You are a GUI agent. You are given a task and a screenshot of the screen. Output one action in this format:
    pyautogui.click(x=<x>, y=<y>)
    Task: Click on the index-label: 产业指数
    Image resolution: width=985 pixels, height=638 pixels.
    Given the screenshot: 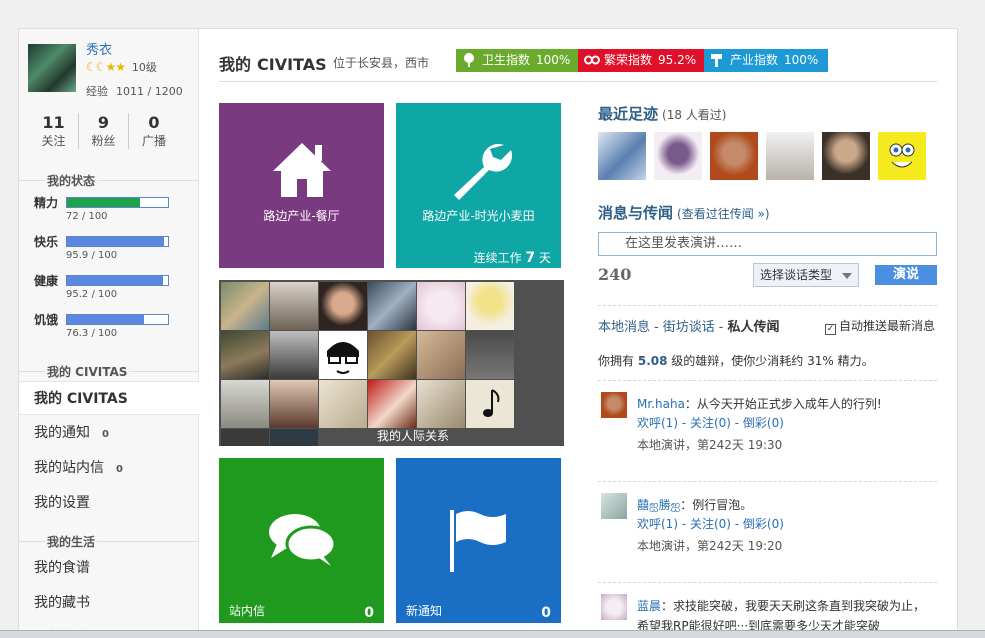 What is the action you would take?
    pyautogui.click(x=754, y=60)
    